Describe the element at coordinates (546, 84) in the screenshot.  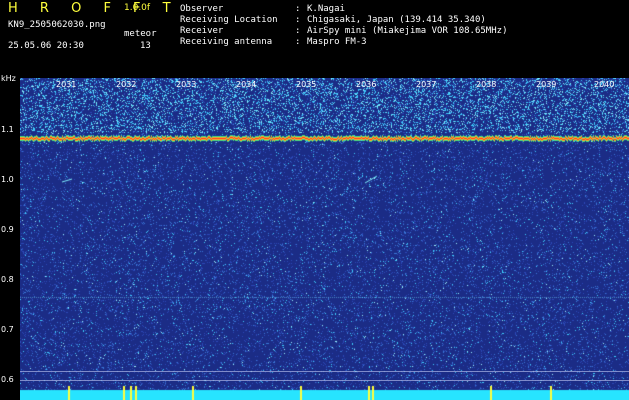
I see `x-tick-label: 2039` at that location.